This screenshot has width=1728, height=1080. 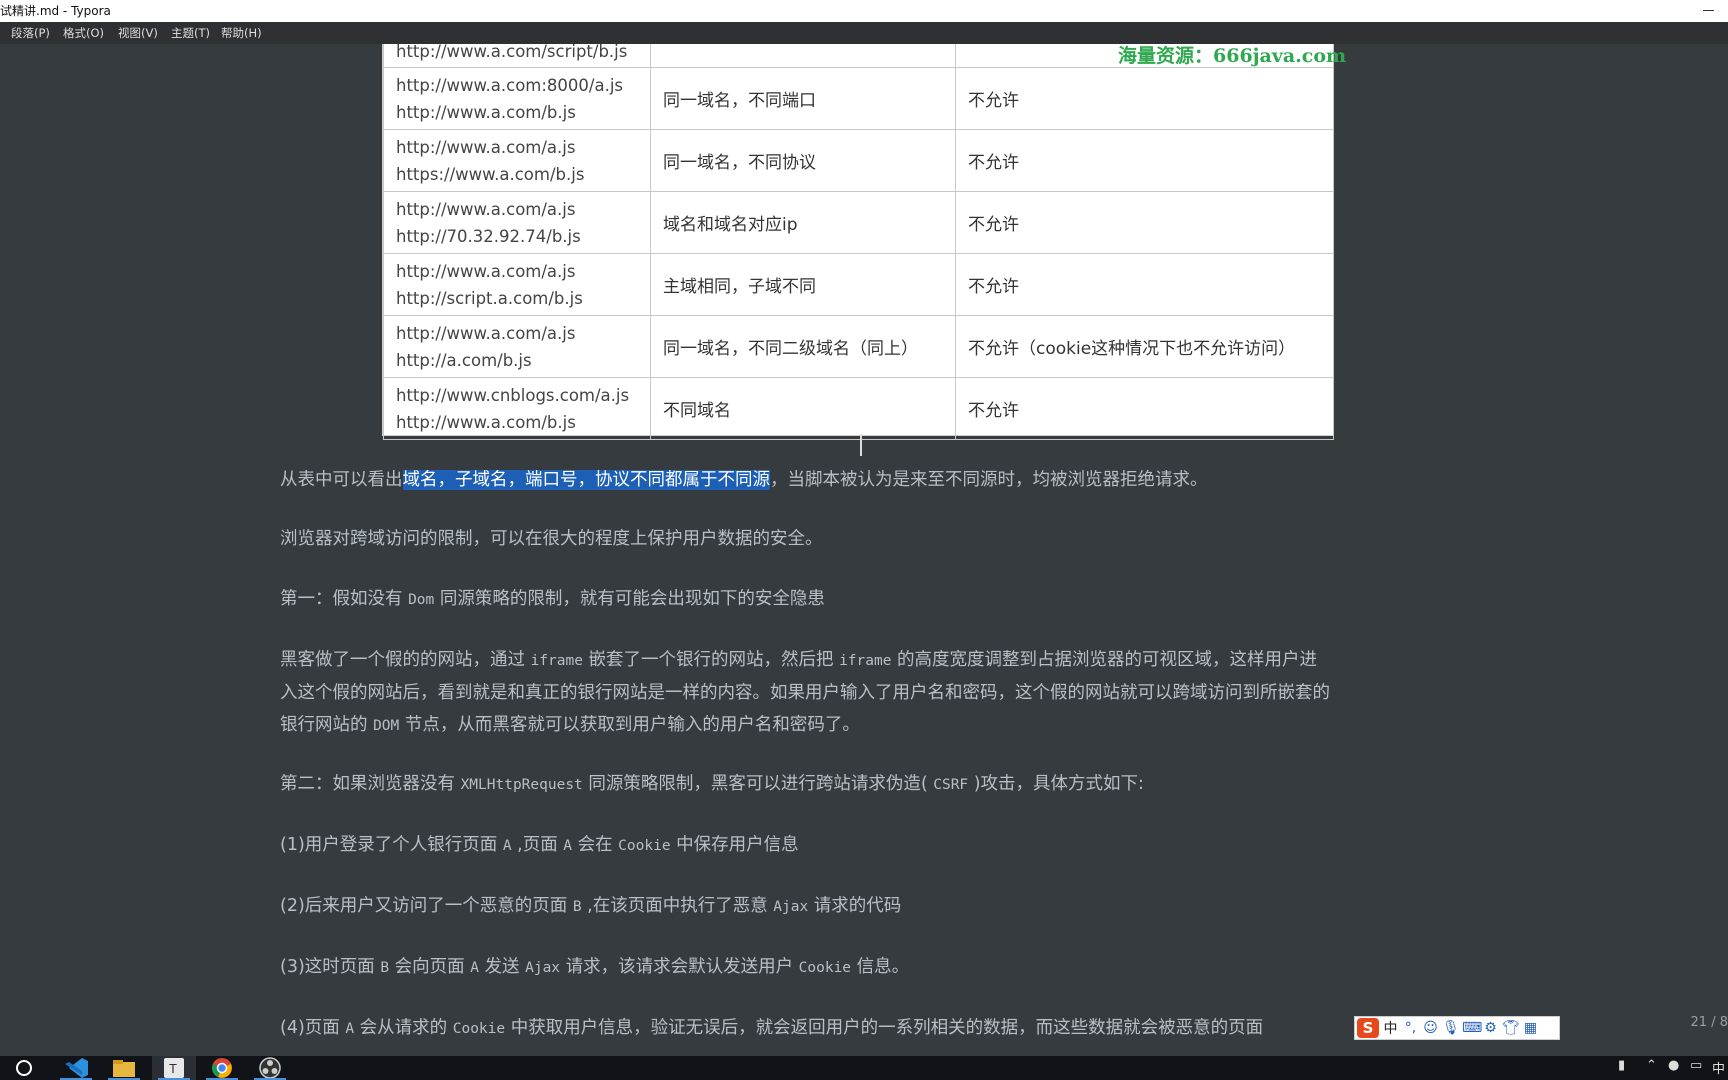 I want to click on desc-cell: 域名和域名对应ip, so click(x=803, y=222).